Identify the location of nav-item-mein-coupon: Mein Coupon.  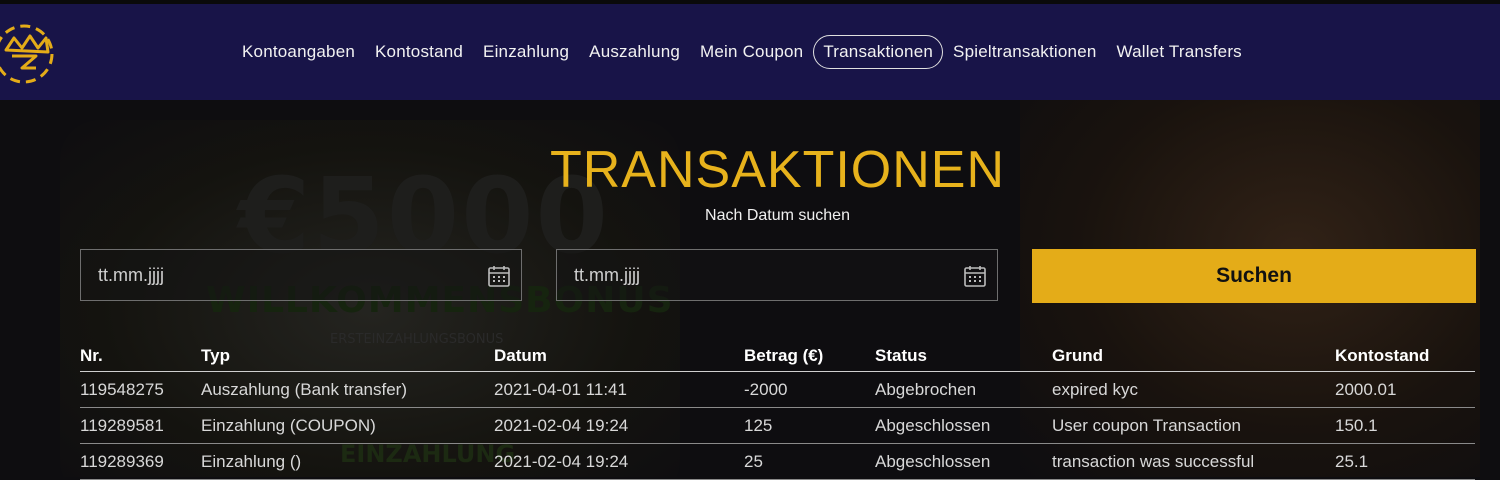
(751, 52).